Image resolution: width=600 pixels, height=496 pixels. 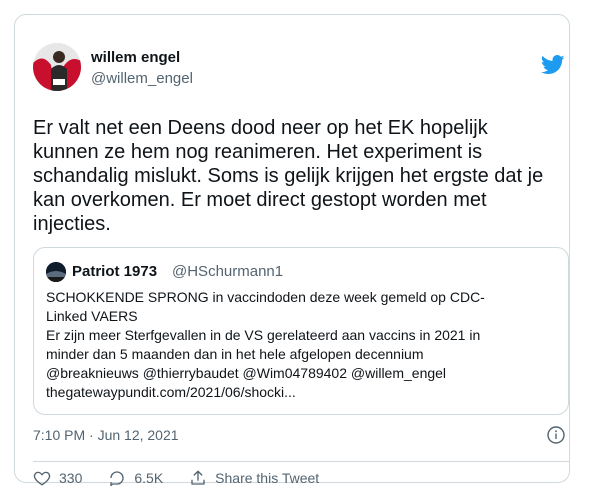 I want to click on author-avatar, so click(x=57, y=67).